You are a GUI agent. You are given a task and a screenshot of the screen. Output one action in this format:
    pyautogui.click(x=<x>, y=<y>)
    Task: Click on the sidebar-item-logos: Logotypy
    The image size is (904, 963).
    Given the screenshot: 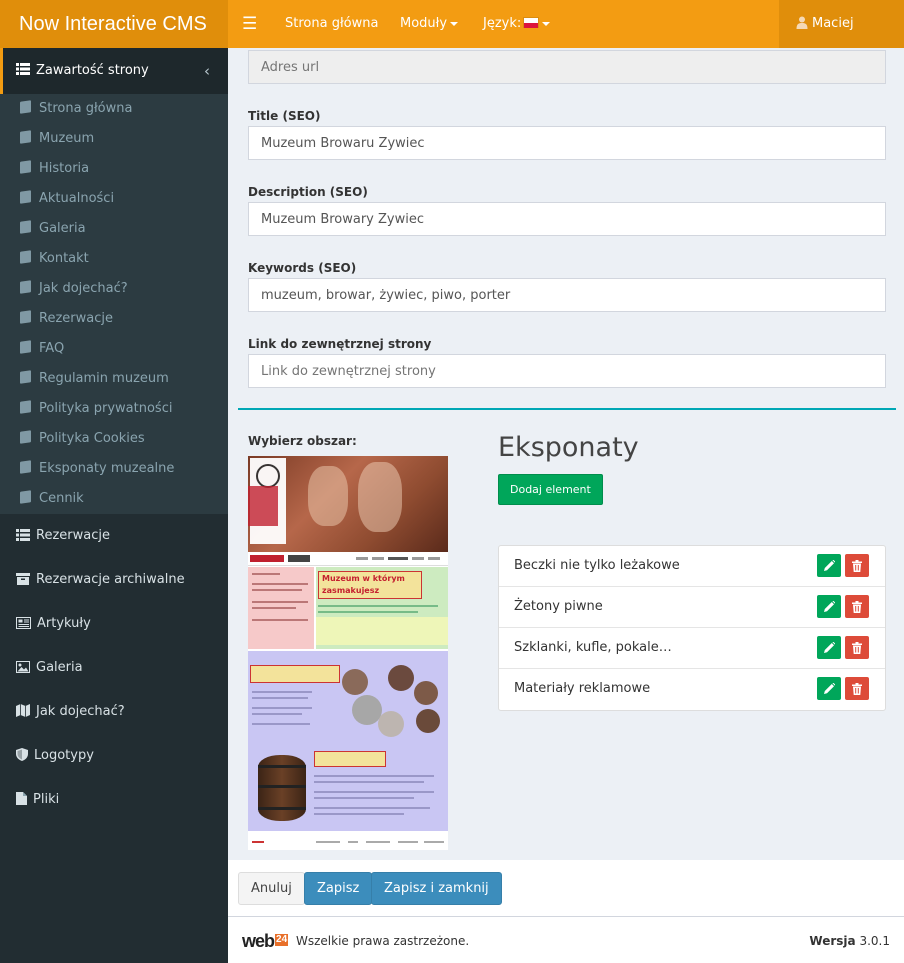 What is the action you would take?
    pyautogui.click(x=114, y=756)
    